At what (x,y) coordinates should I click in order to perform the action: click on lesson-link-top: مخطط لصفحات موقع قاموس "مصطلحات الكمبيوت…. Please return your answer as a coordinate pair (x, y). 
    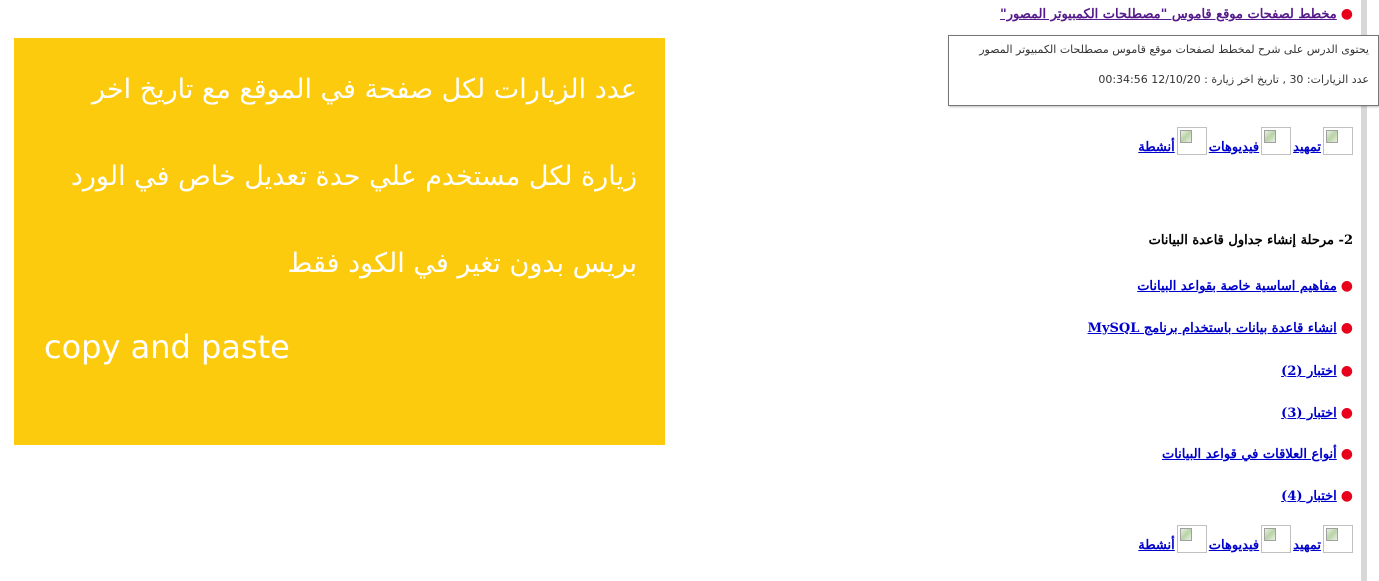
    Looking at the image, I should click on (1168, 14).